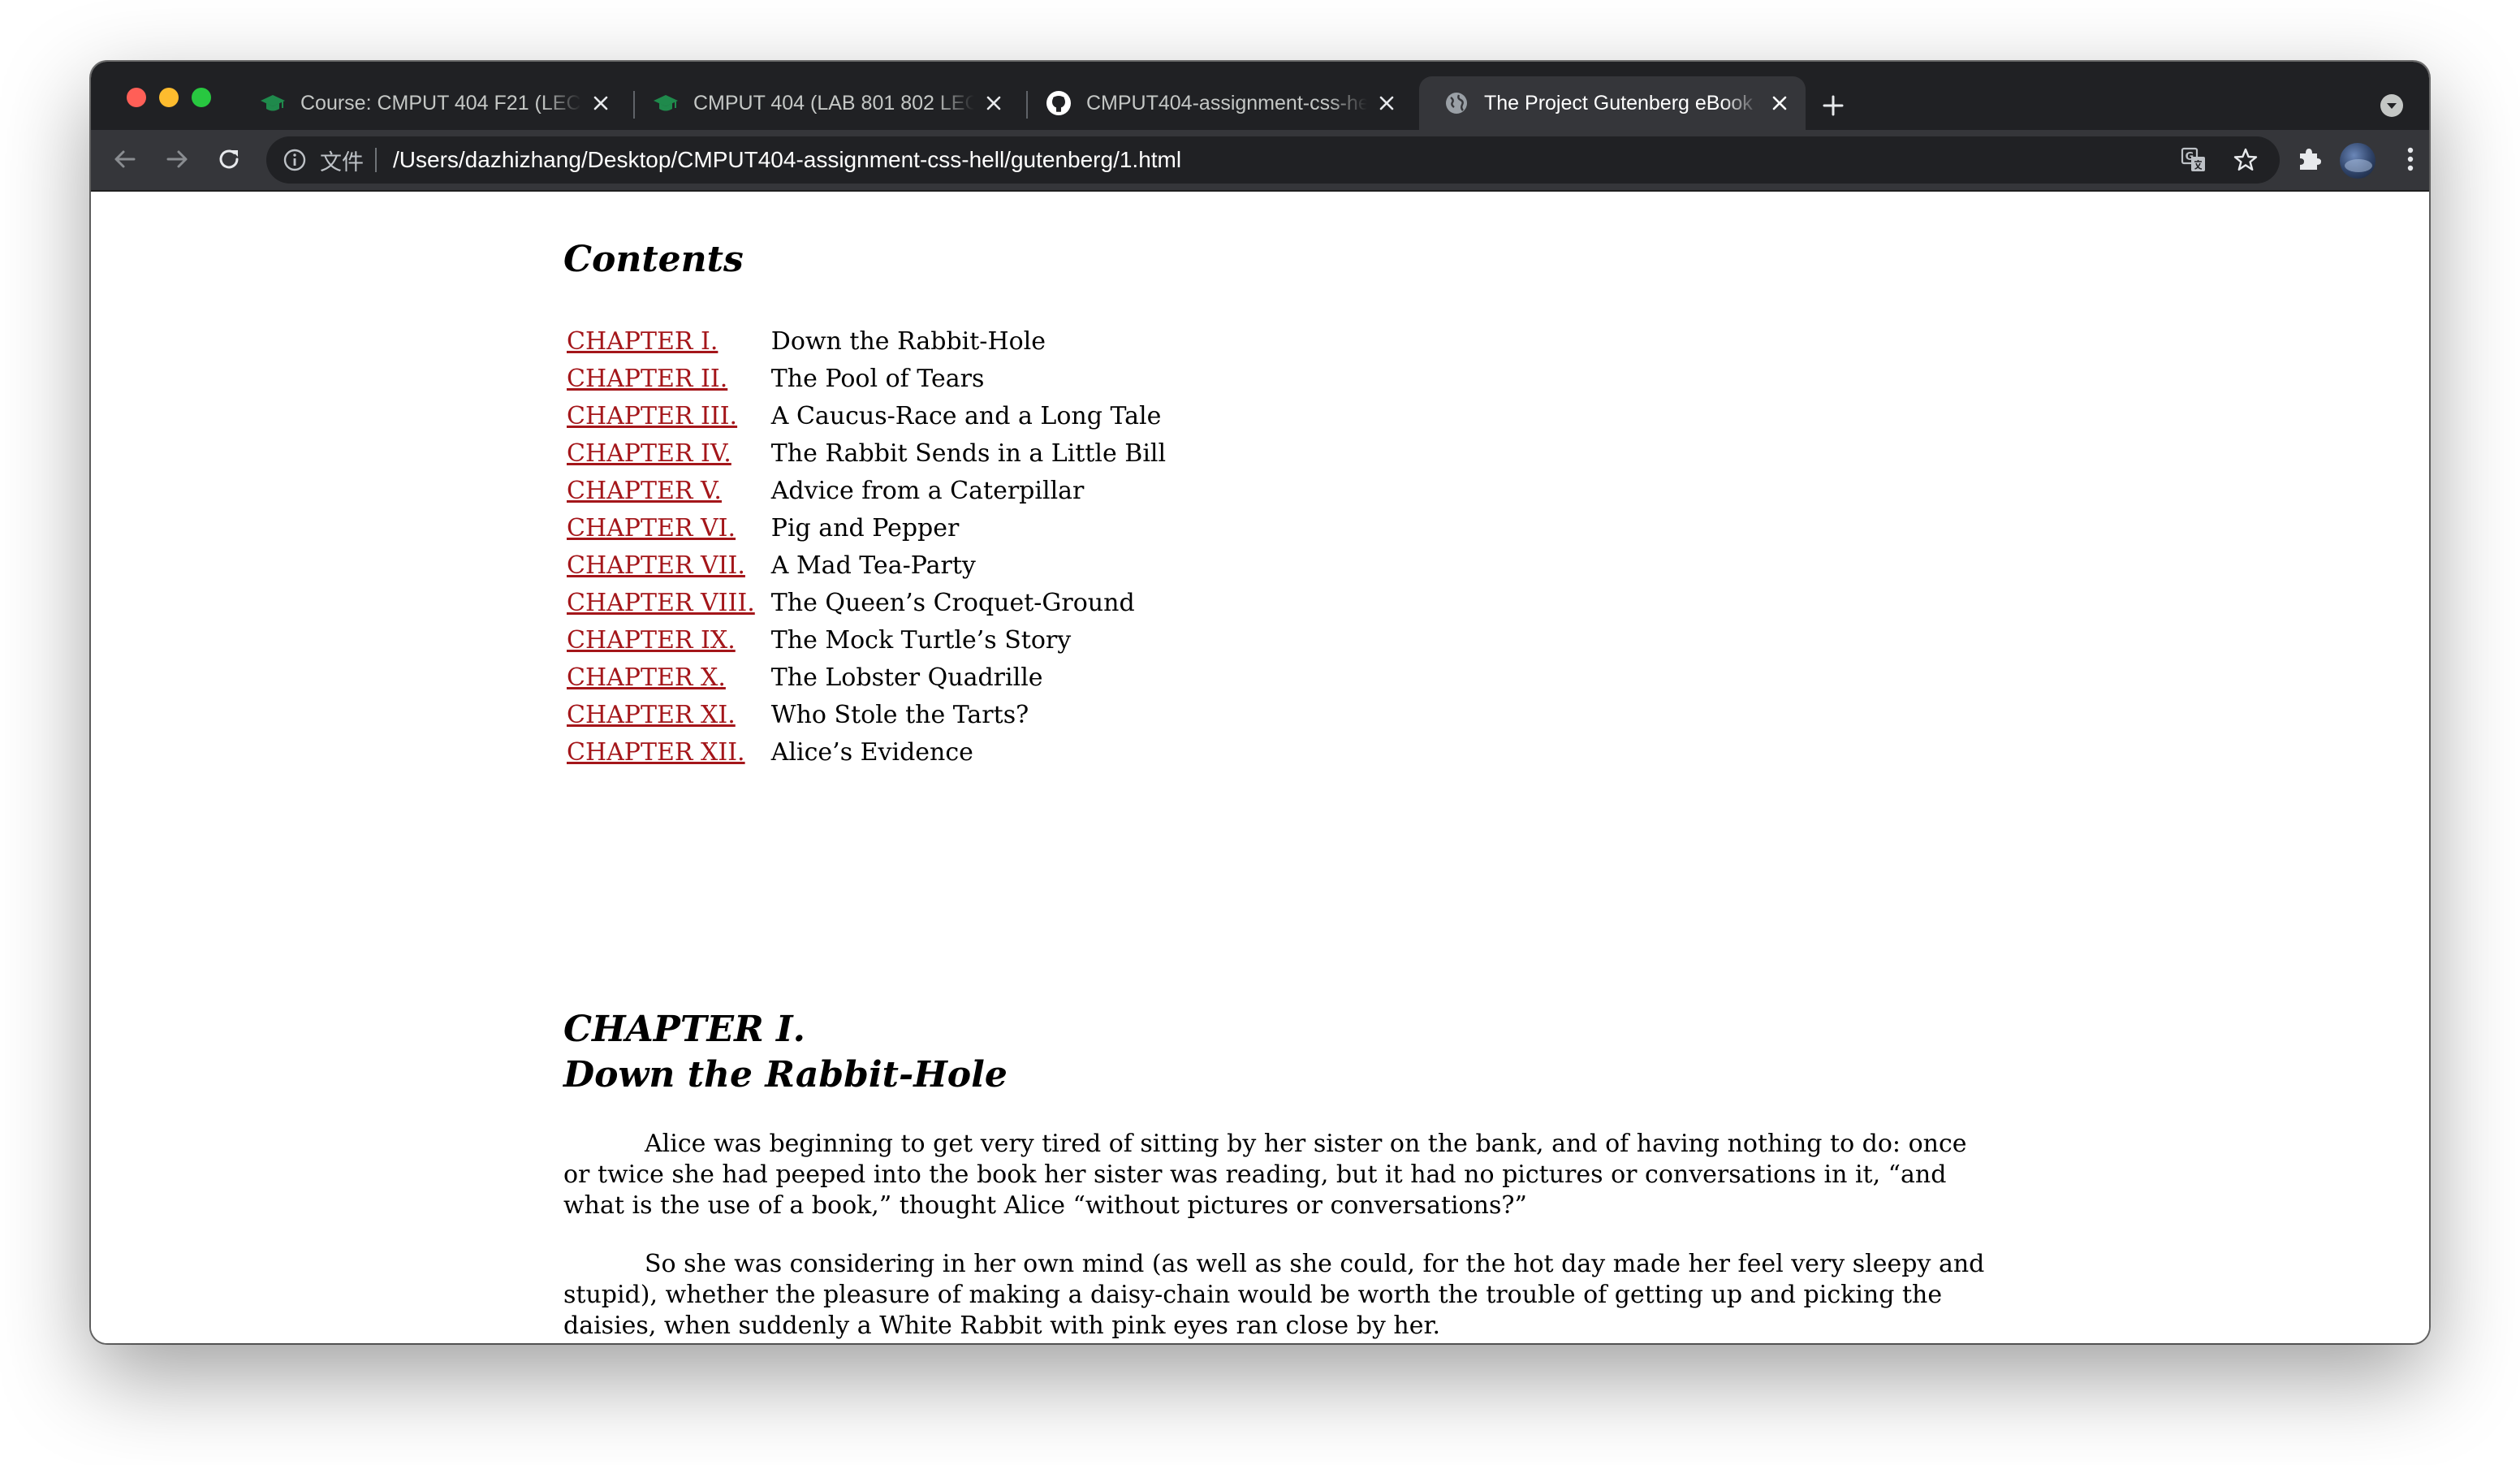 This screenshot has width=2520, height=1465. Describe the element at coordinates (656, 752) in the screenshot. I see `toc-chapter-link: CHAPTER XII.` at that location.